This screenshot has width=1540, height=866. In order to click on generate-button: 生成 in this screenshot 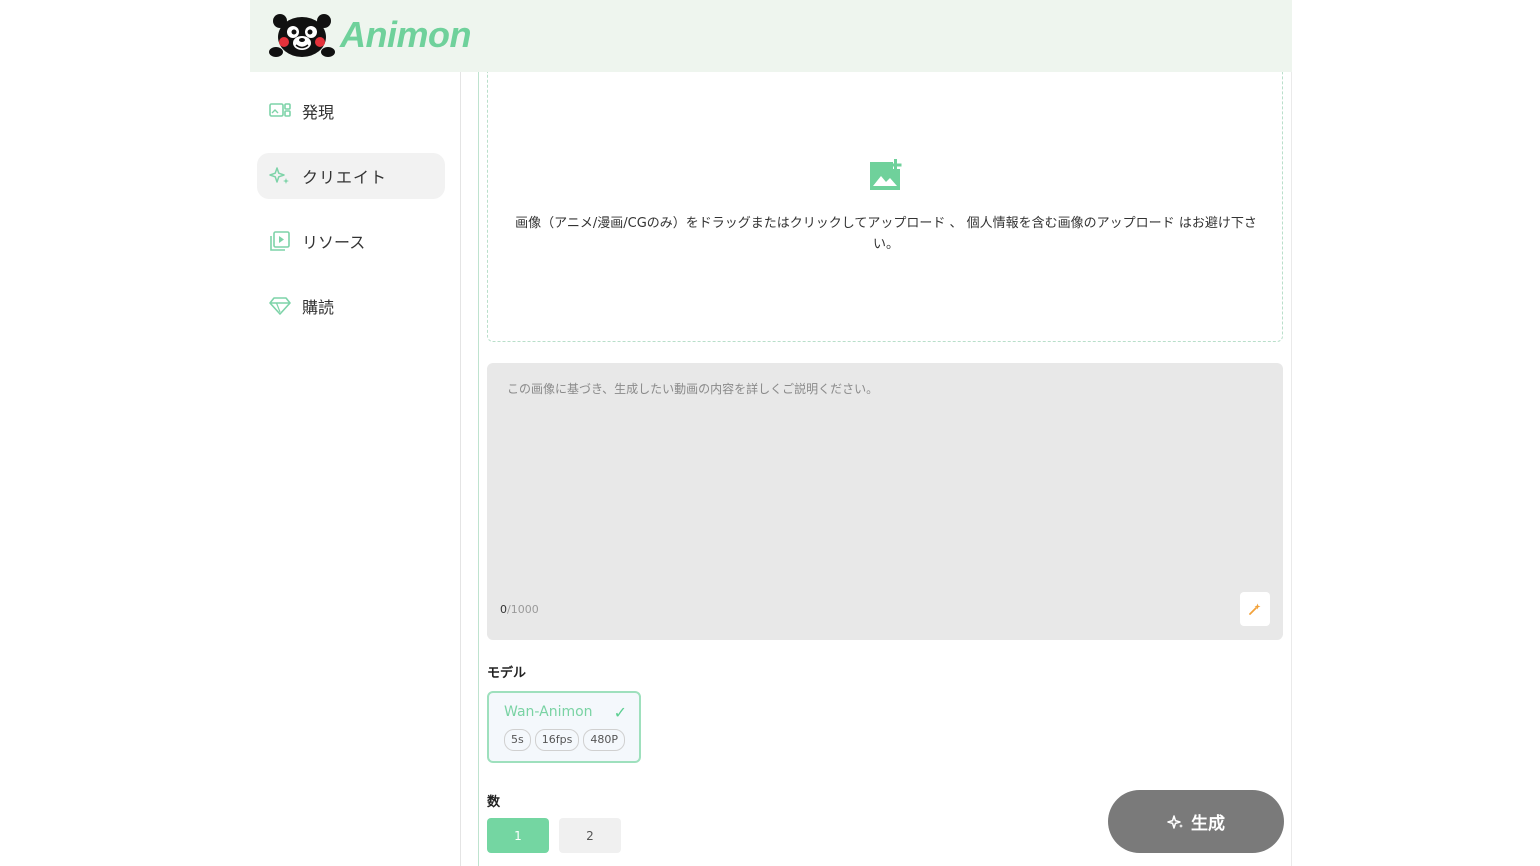, I will do `click(1196, 821)`.